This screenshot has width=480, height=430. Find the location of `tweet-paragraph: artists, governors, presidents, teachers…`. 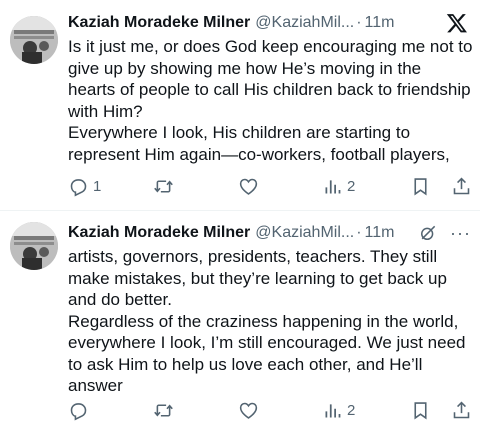

tweet-paragraph: artists, governors, presidents, teachers… is located at coordinates (257, 278).